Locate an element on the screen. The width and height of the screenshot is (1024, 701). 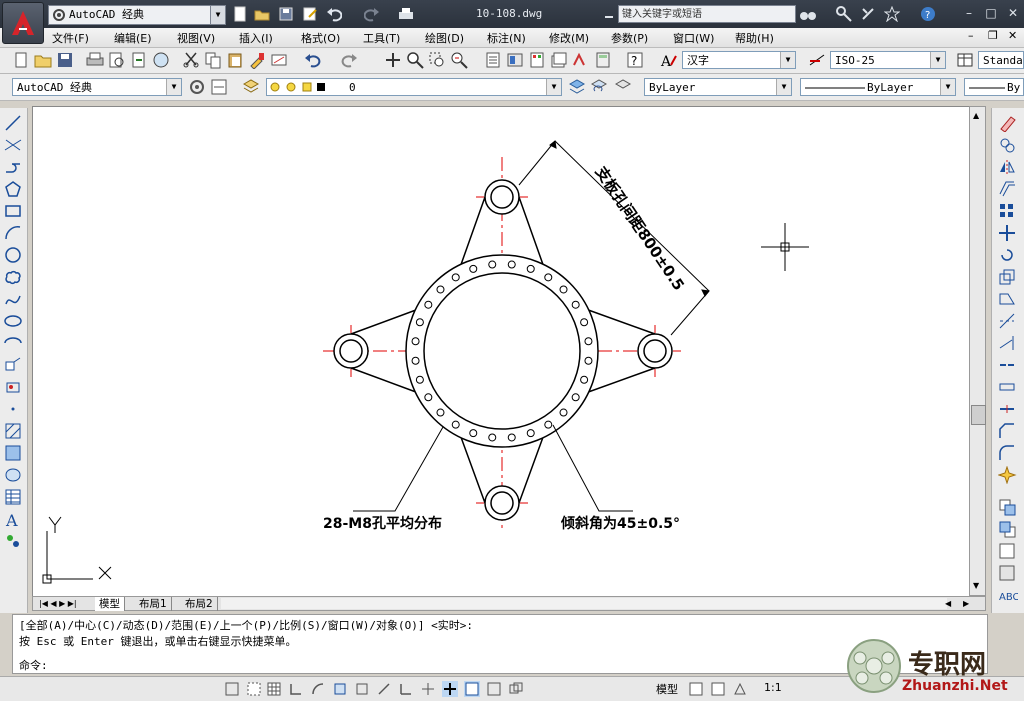
zoom-window-icon is located at coordinates (437, 60).